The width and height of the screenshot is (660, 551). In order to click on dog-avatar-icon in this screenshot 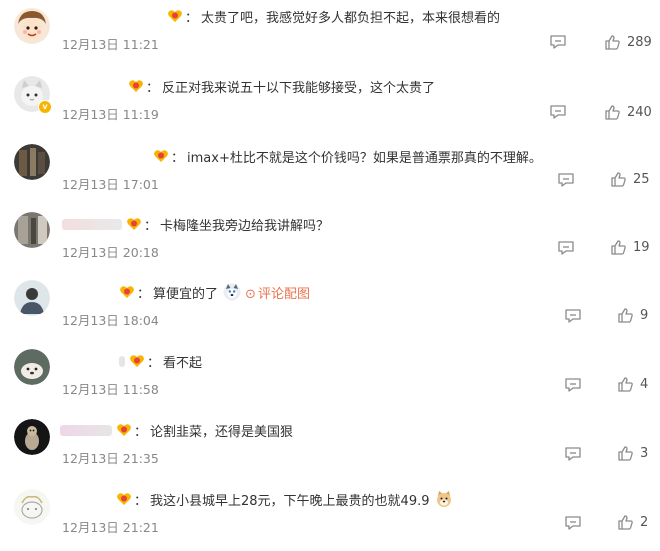, I will do `click(32, 367)`.